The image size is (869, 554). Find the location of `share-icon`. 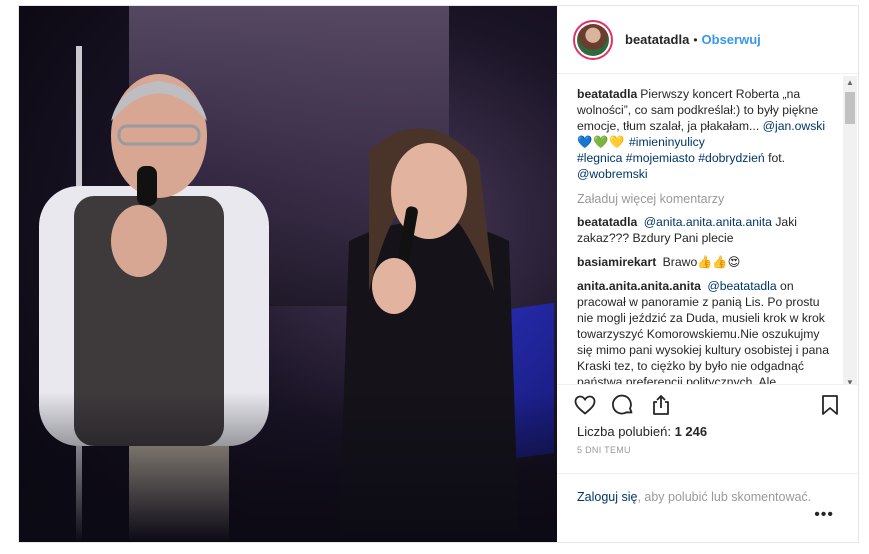

share-icon is located at coordinates (661, 404).